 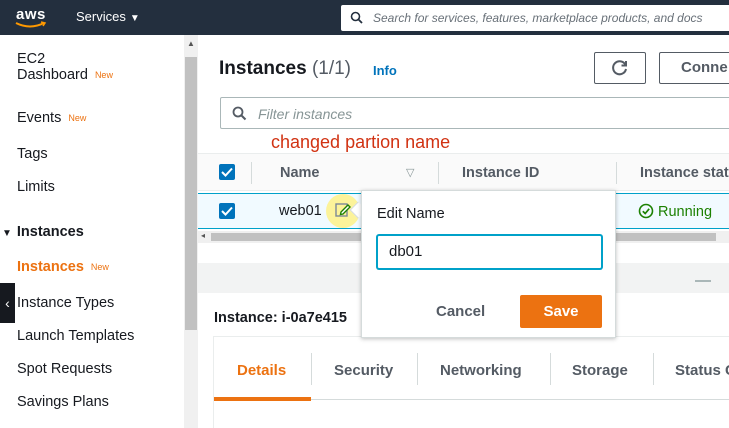 I want to click on sort-icon: ▽, so click(x=410, y=172).